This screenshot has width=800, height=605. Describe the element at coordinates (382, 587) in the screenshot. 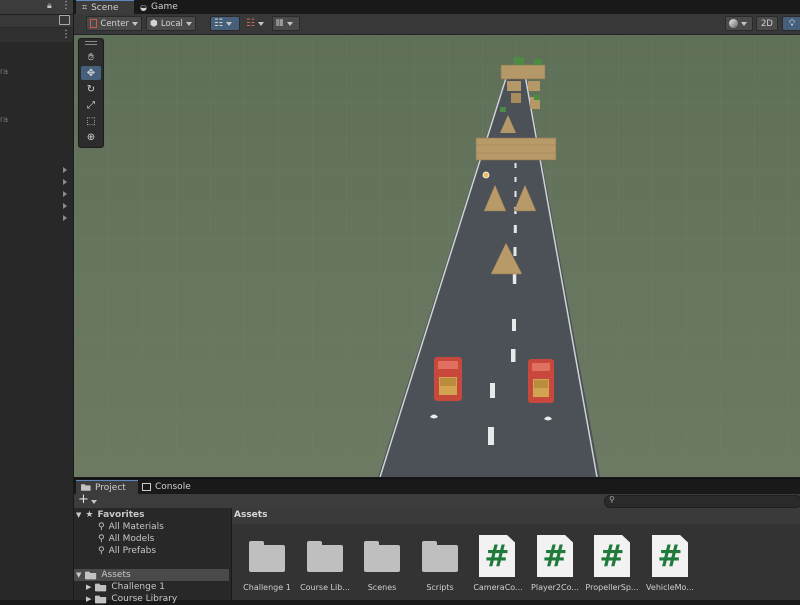

I see `asset-label: Scenes` at that location.